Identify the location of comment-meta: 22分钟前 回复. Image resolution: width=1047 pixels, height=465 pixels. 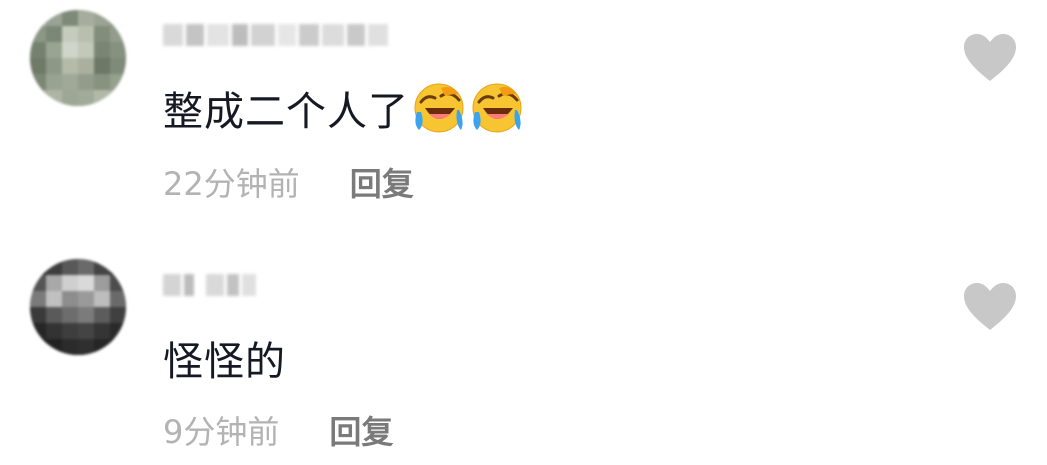
(288, 182).